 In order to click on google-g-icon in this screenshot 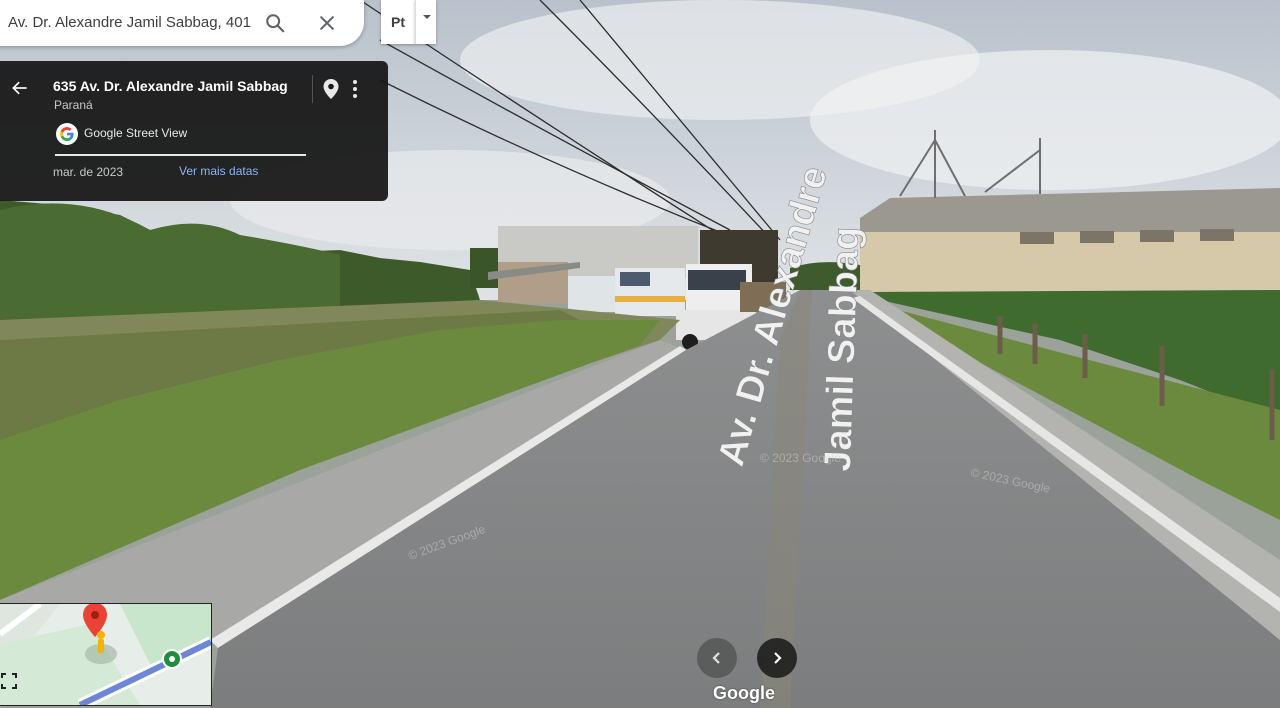, I will do `click(67, 134)`.